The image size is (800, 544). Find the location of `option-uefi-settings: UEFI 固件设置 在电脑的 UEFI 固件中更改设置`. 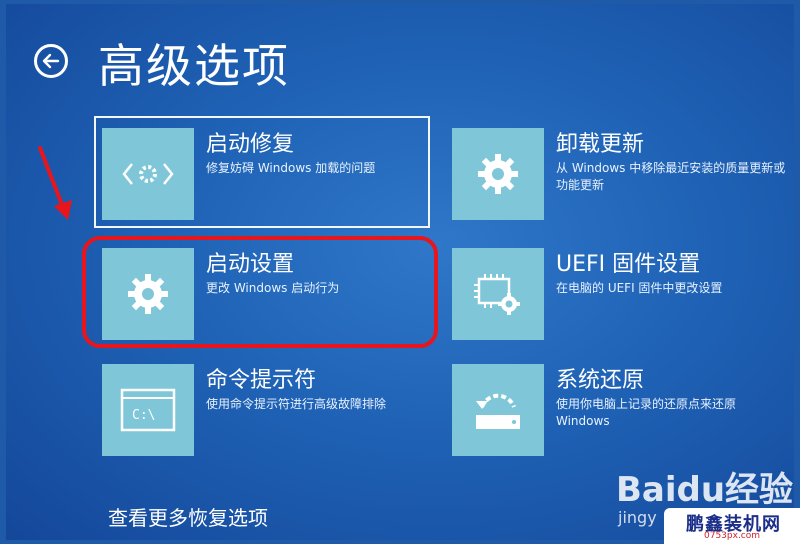

option-uefi-settings: UEFI 固件设置 在电脑的 UEFI 固件中更改设置 is located at coordinates (617, 294).